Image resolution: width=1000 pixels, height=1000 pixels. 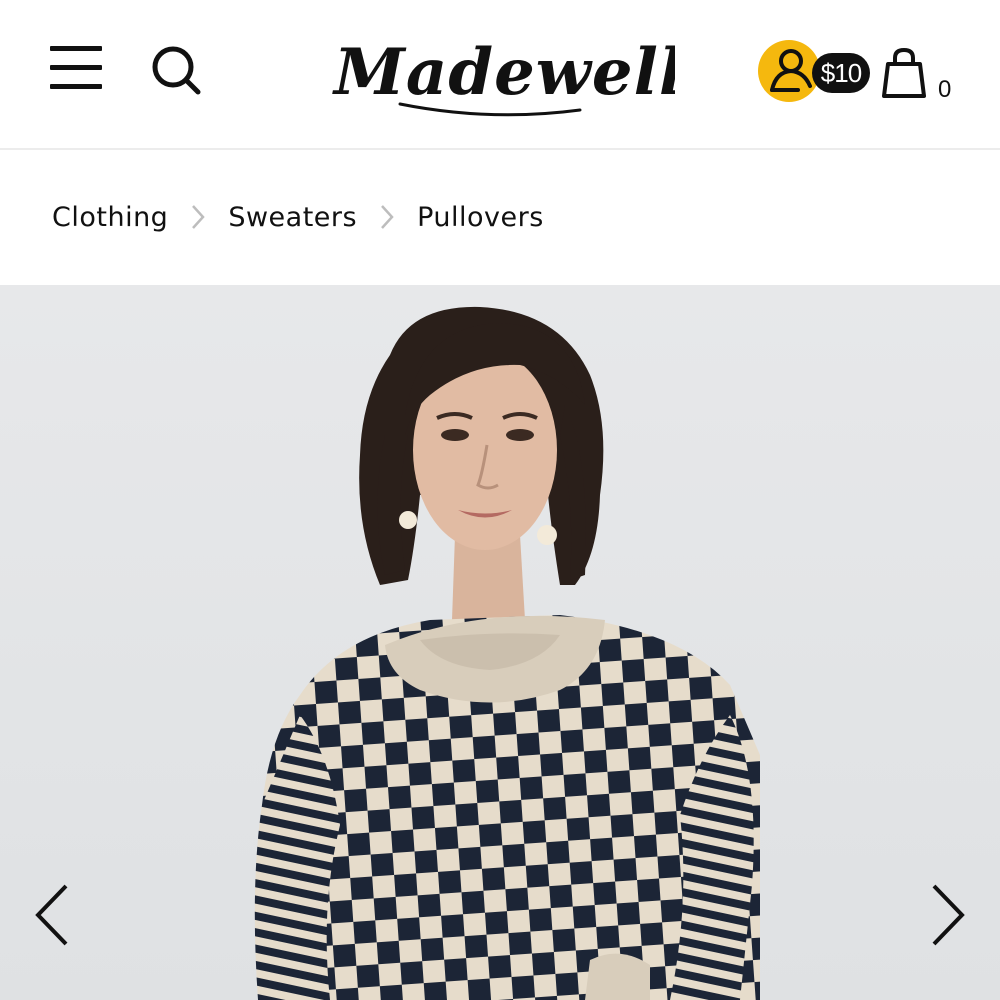 I want to click on breadcrumb-sweaters: Sweaters, so click(x=292, y=217).